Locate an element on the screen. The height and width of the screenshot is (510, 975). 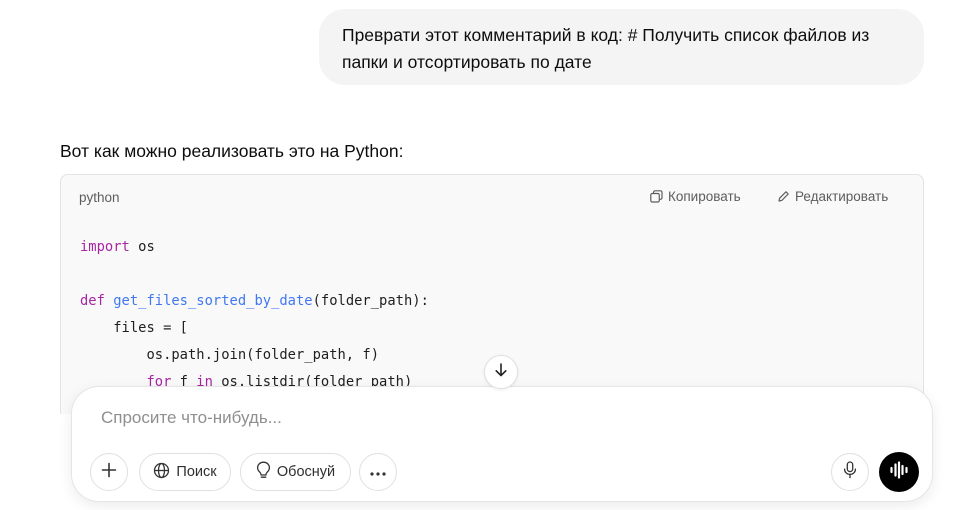
edit-code-button: Редактировать is located at coordinates (832, 196).